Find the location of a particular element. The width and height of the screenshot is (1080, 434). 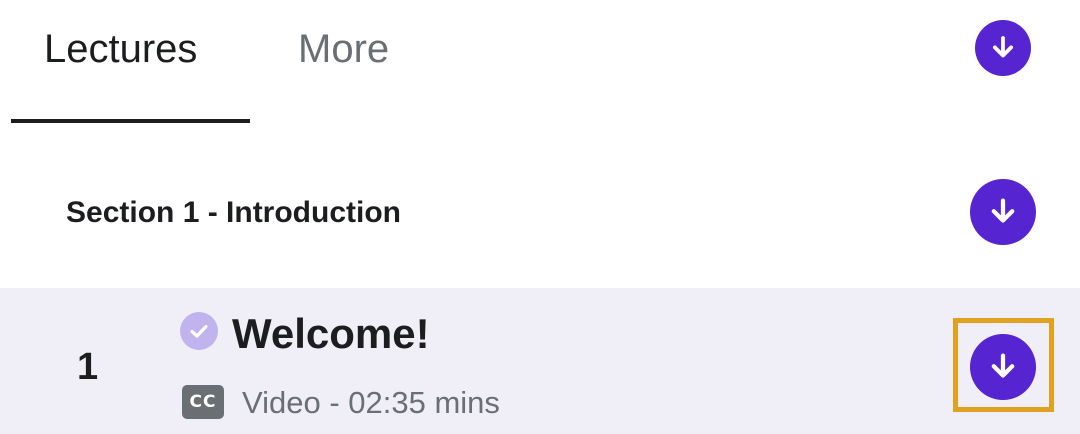

lecture-number: 1 is located at coordinates (88, 367).